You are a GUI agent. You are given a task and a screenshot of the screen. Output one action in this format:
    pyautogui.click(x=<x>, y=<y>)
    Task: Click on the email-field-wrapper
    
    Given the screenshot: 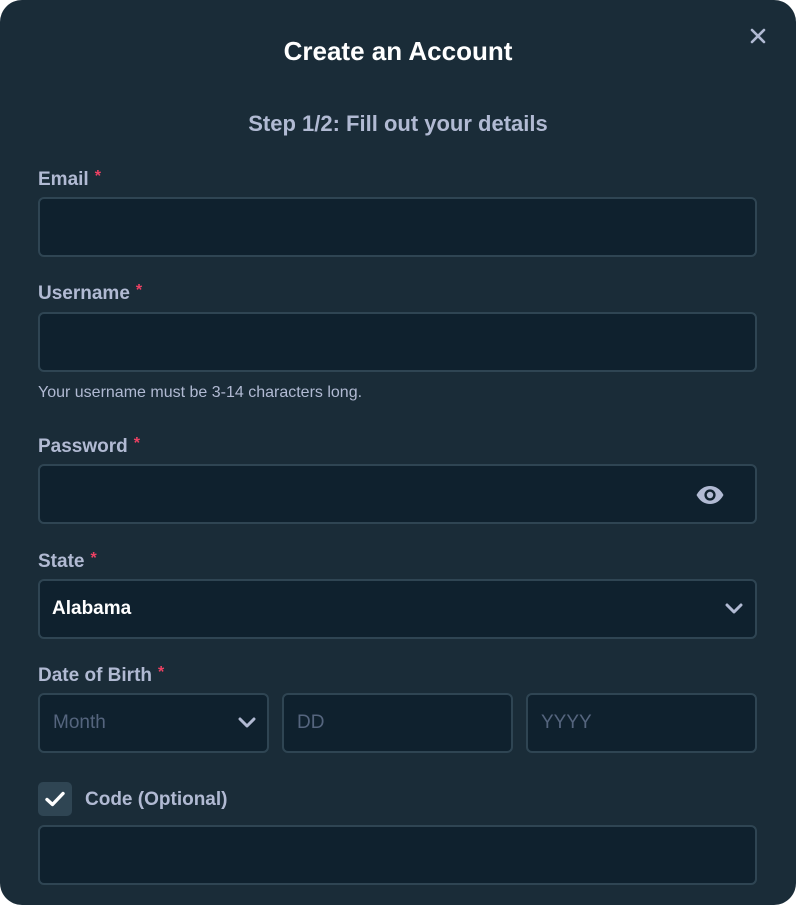 What is the action you would take?
    pyautogui.click(x=397, y=227)
    